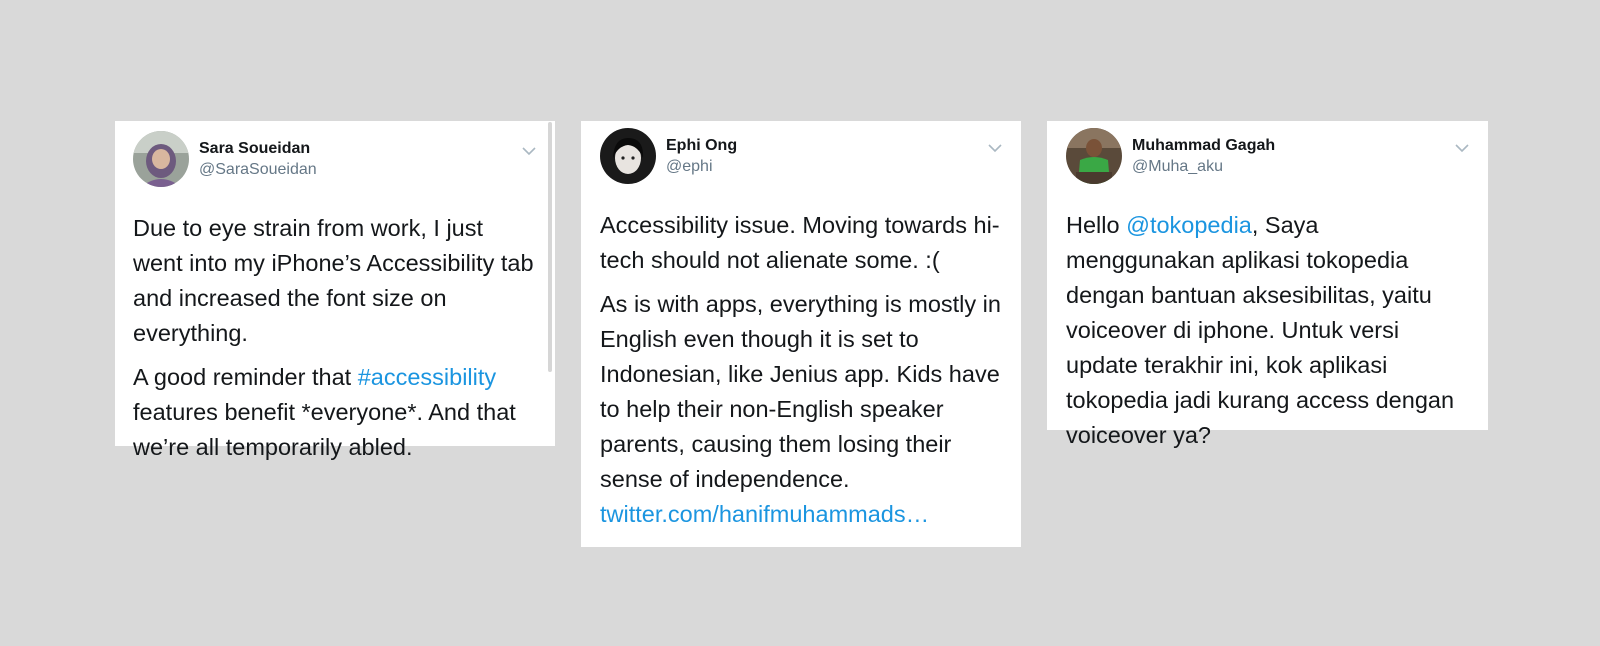 This screenshot has width=1600, height=646. I want to click on tweet-text-segment: Hello, so click(1096, 225).